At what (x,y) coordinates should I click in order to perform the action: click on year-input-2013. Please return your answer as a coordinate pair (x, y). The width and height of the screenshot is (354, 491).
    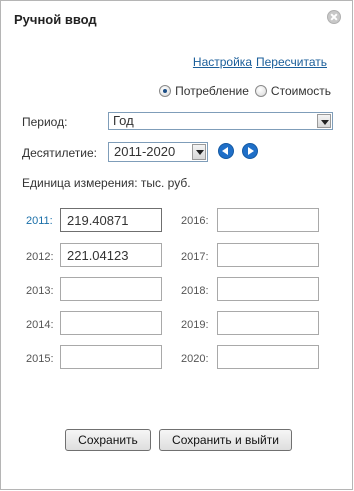
    Looking at the image, I should click on (111, 289).